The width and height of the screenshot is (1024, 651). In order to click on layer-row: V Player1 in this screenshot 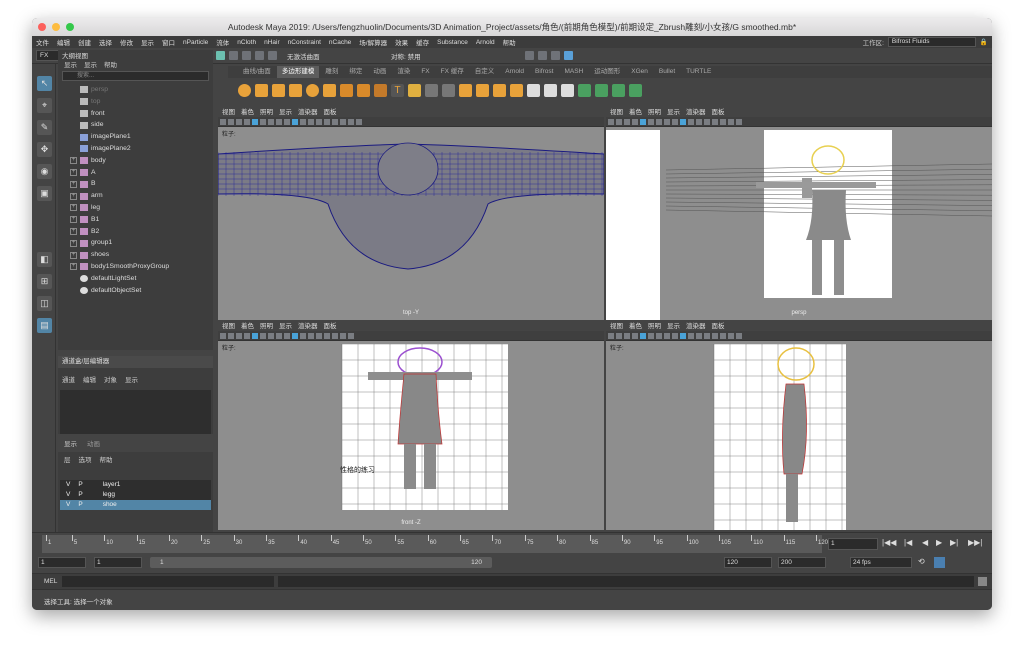, I will do `click(135, 485)`.